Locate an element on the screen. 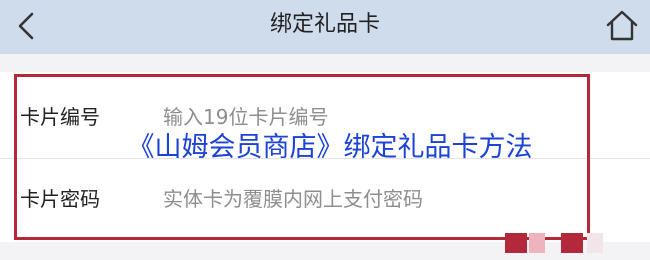 This screenshot has height=260, width=650. page-title: 绑定礼品卡 is located at coordinates (324, 24).